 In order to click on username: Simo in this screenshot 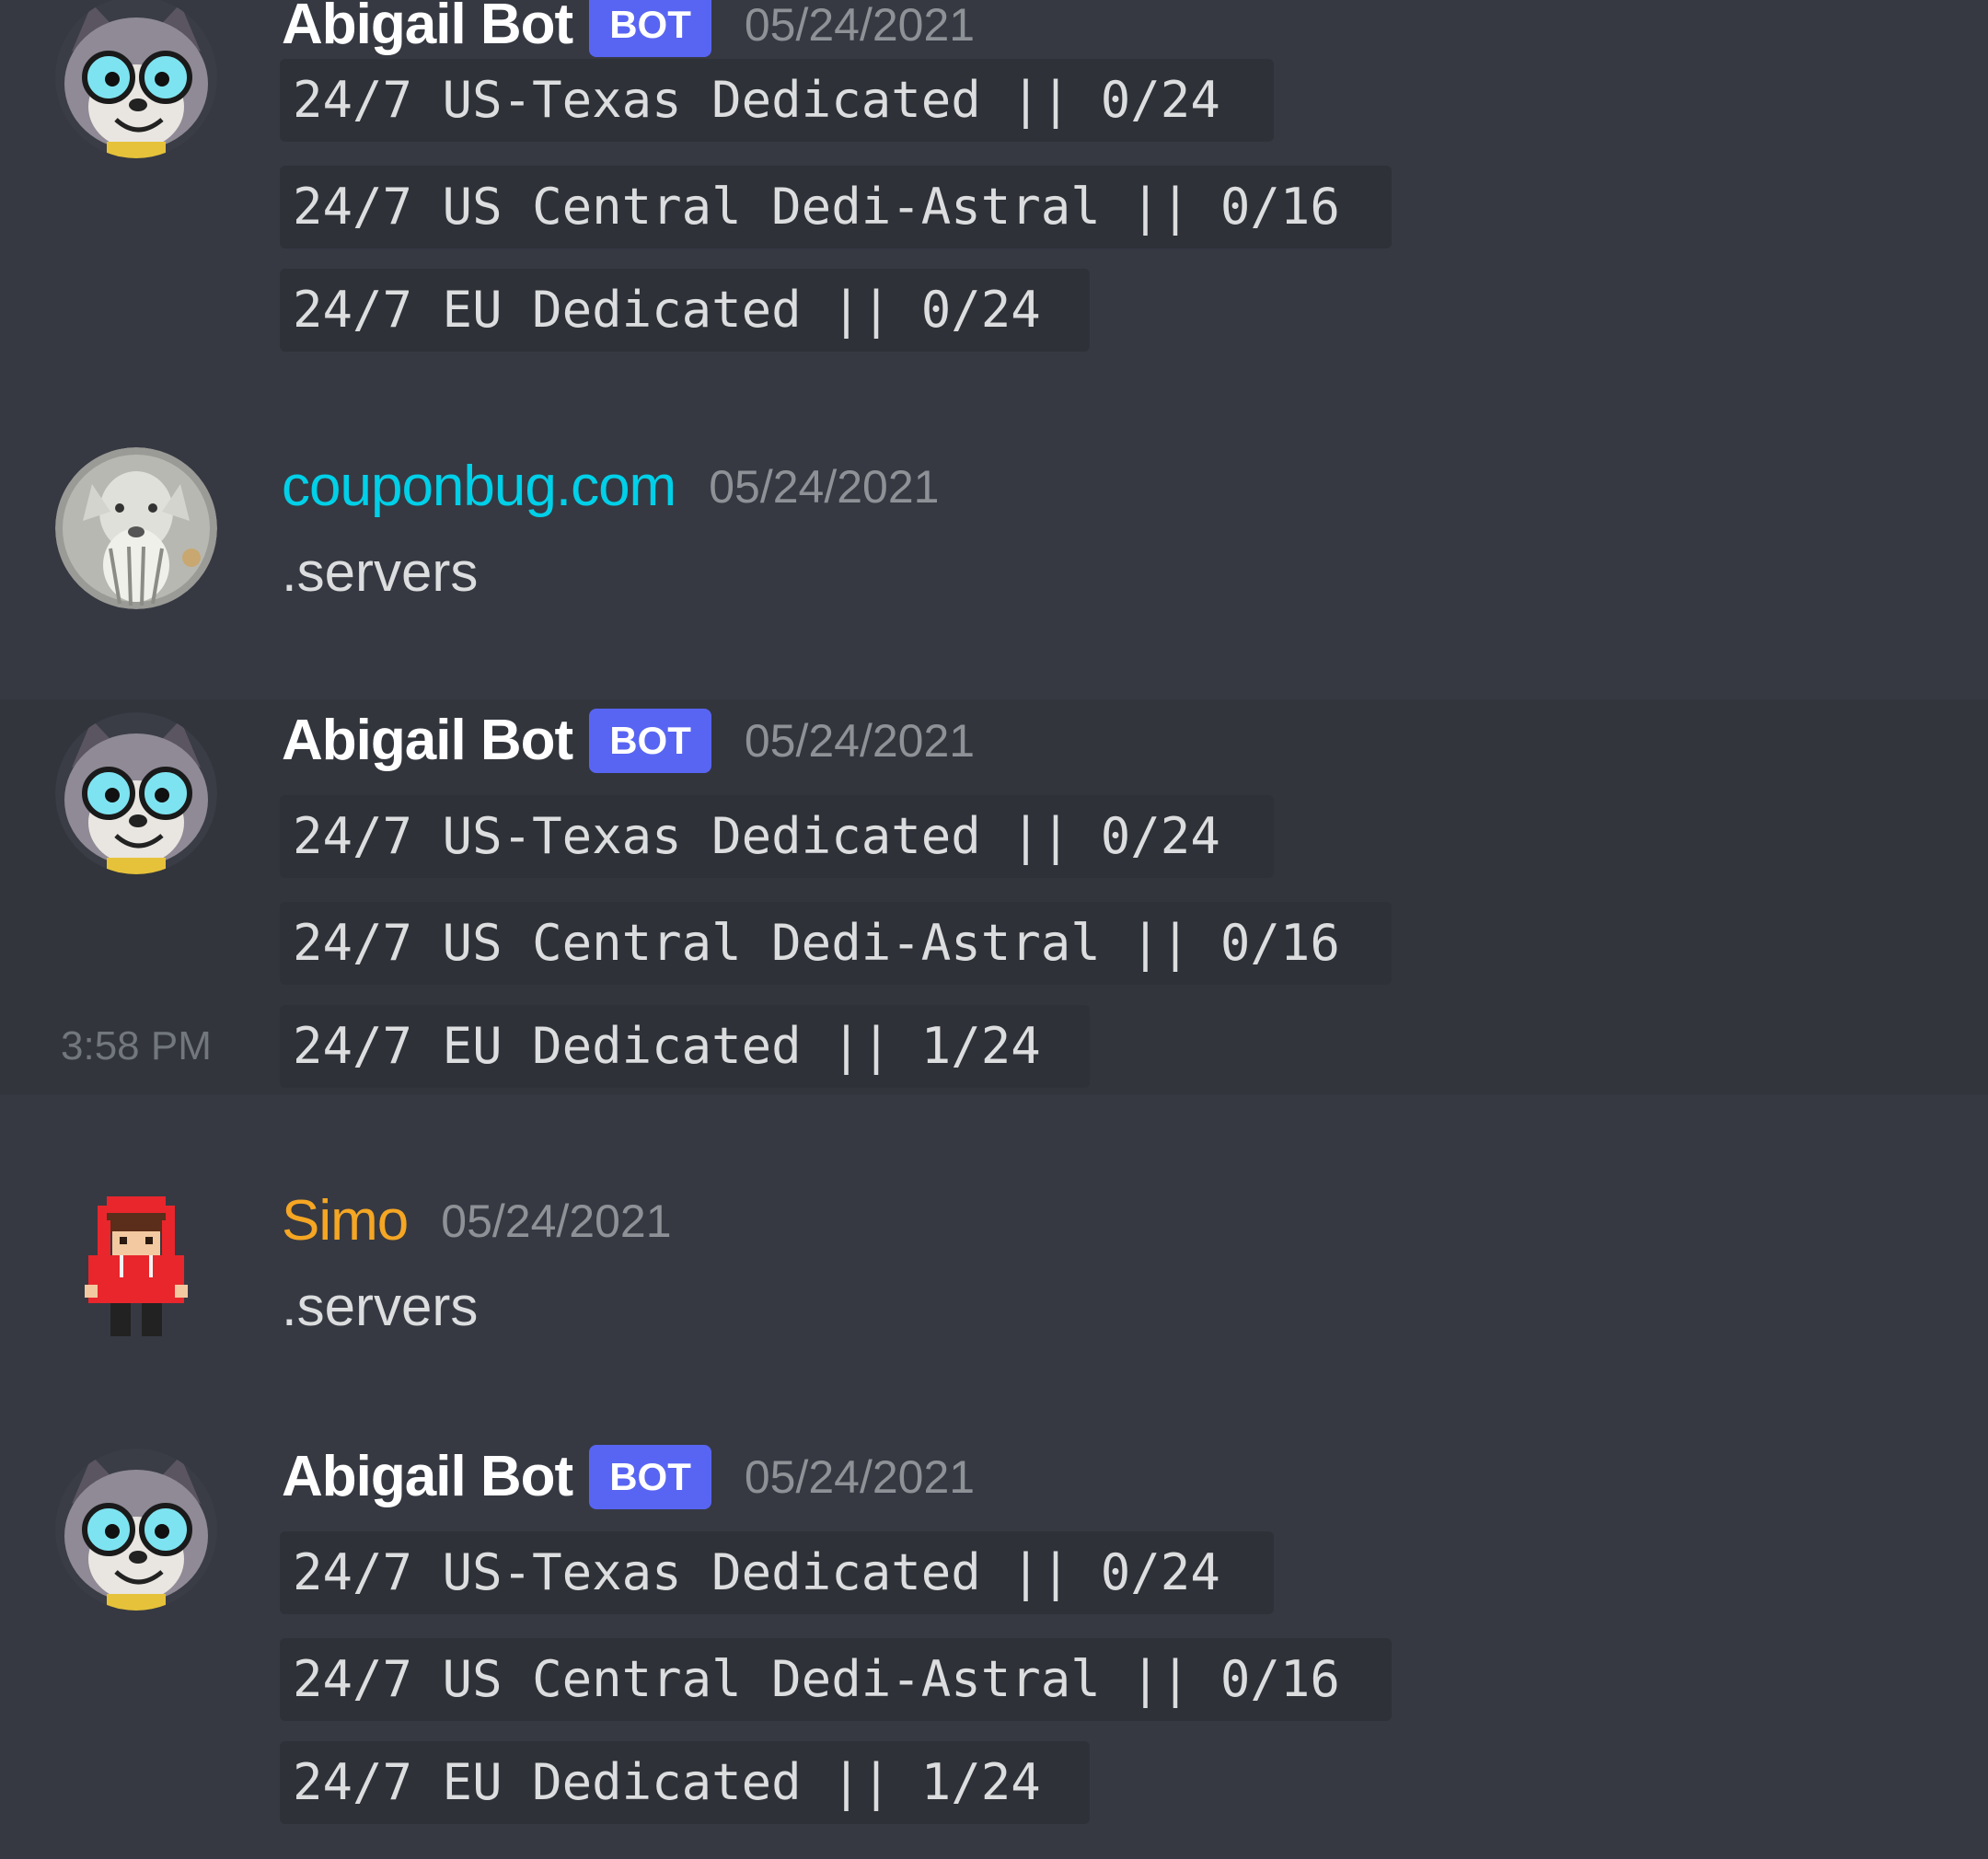, I will do `click(346, 1221)`.